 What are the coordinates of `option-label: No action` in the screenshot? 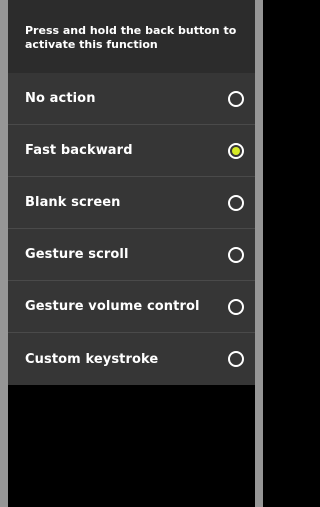 It's located at (60, 98).